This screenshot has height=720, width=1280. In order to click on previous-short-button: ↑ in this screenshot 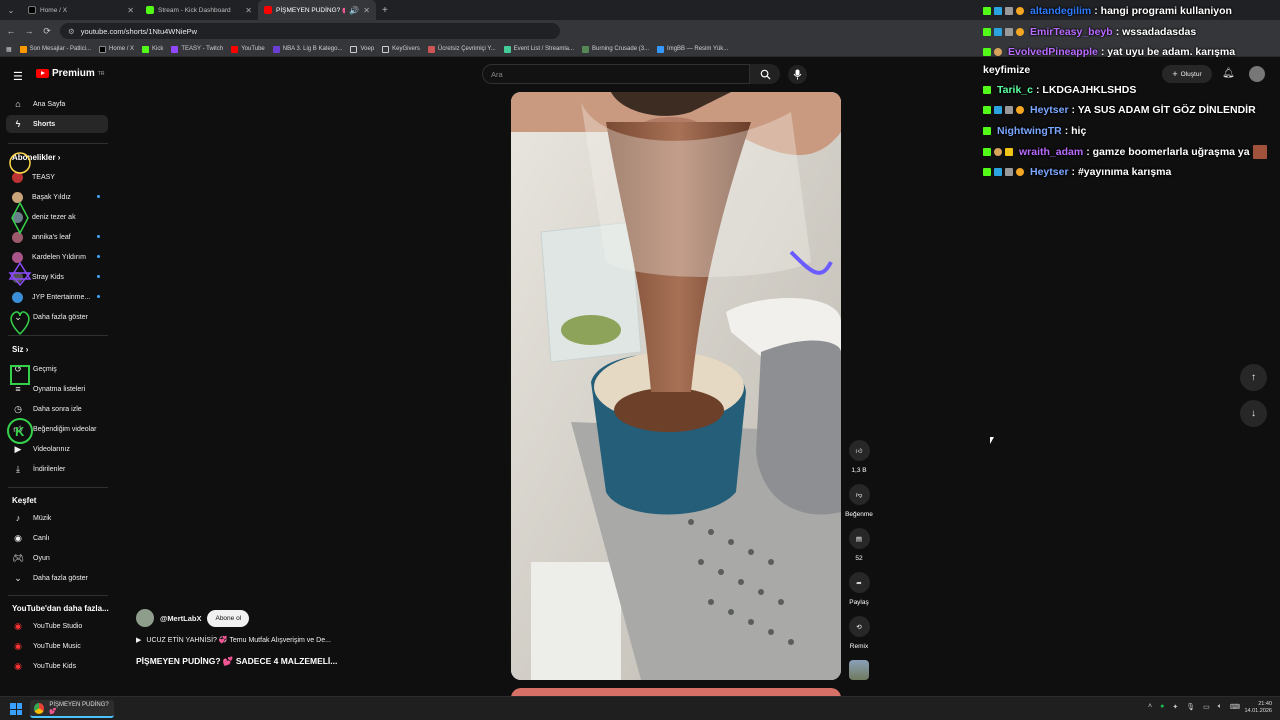, I will do `click(1253, 377)`.